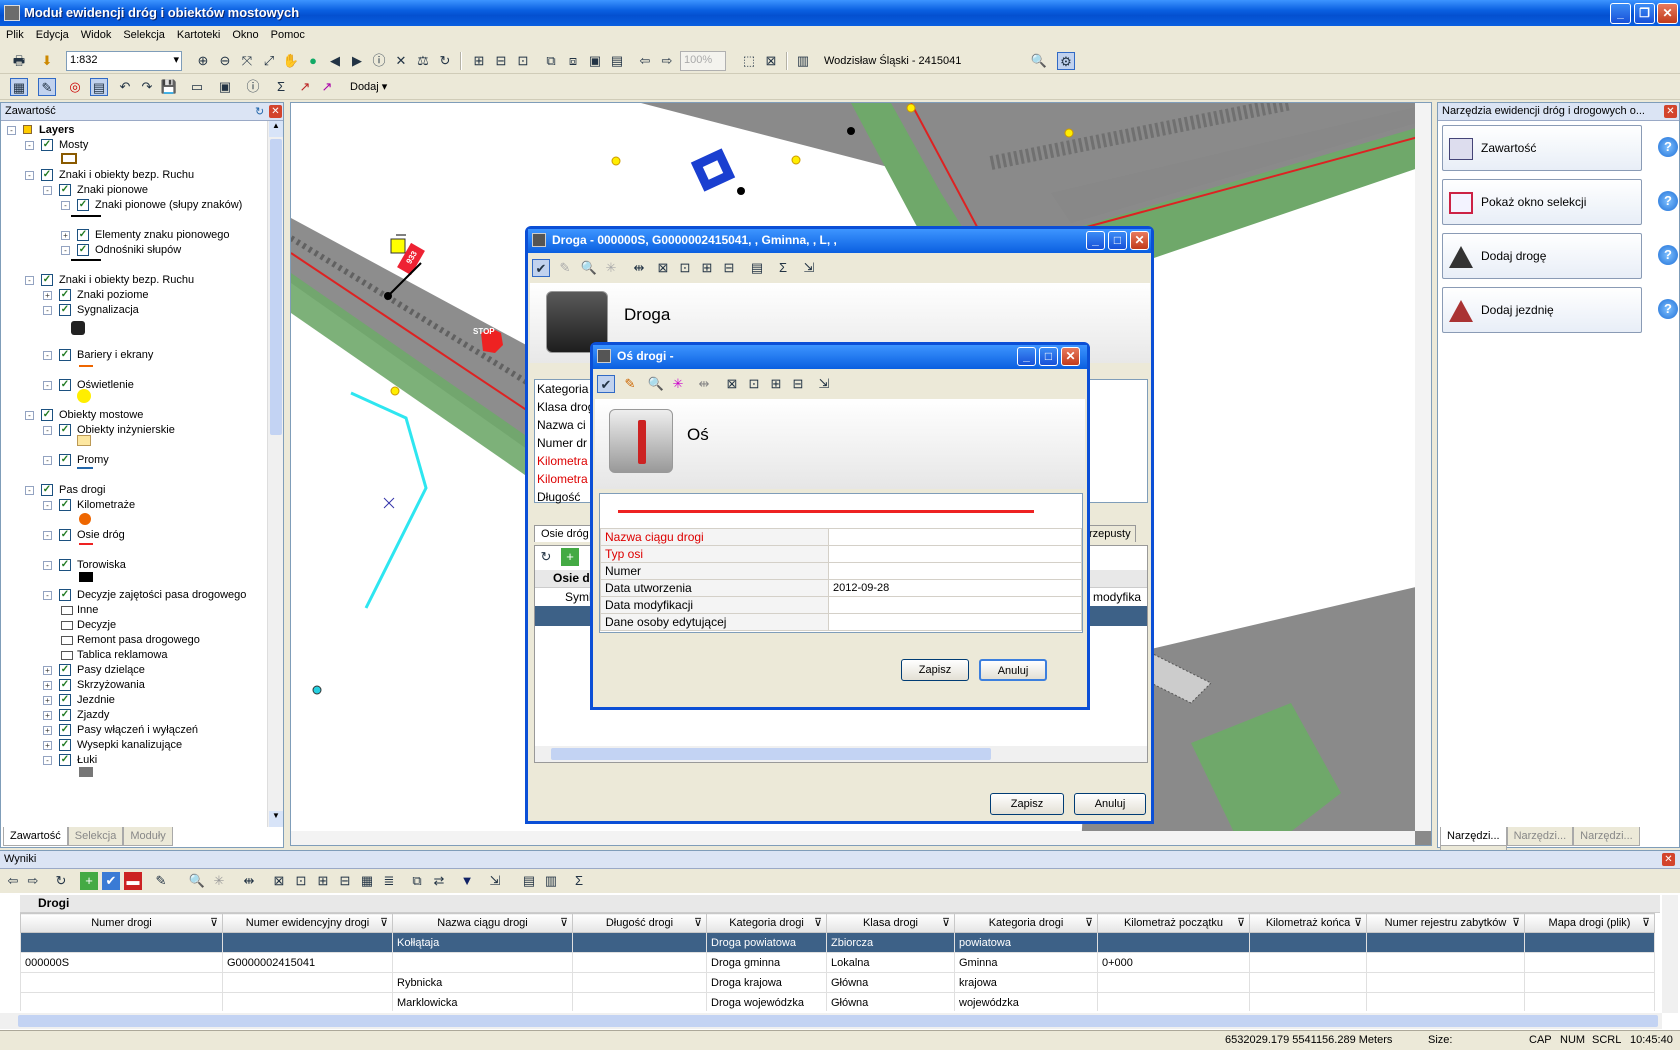  I want to click on add-dropdown: Dodaj ▾, so click(368, 86).